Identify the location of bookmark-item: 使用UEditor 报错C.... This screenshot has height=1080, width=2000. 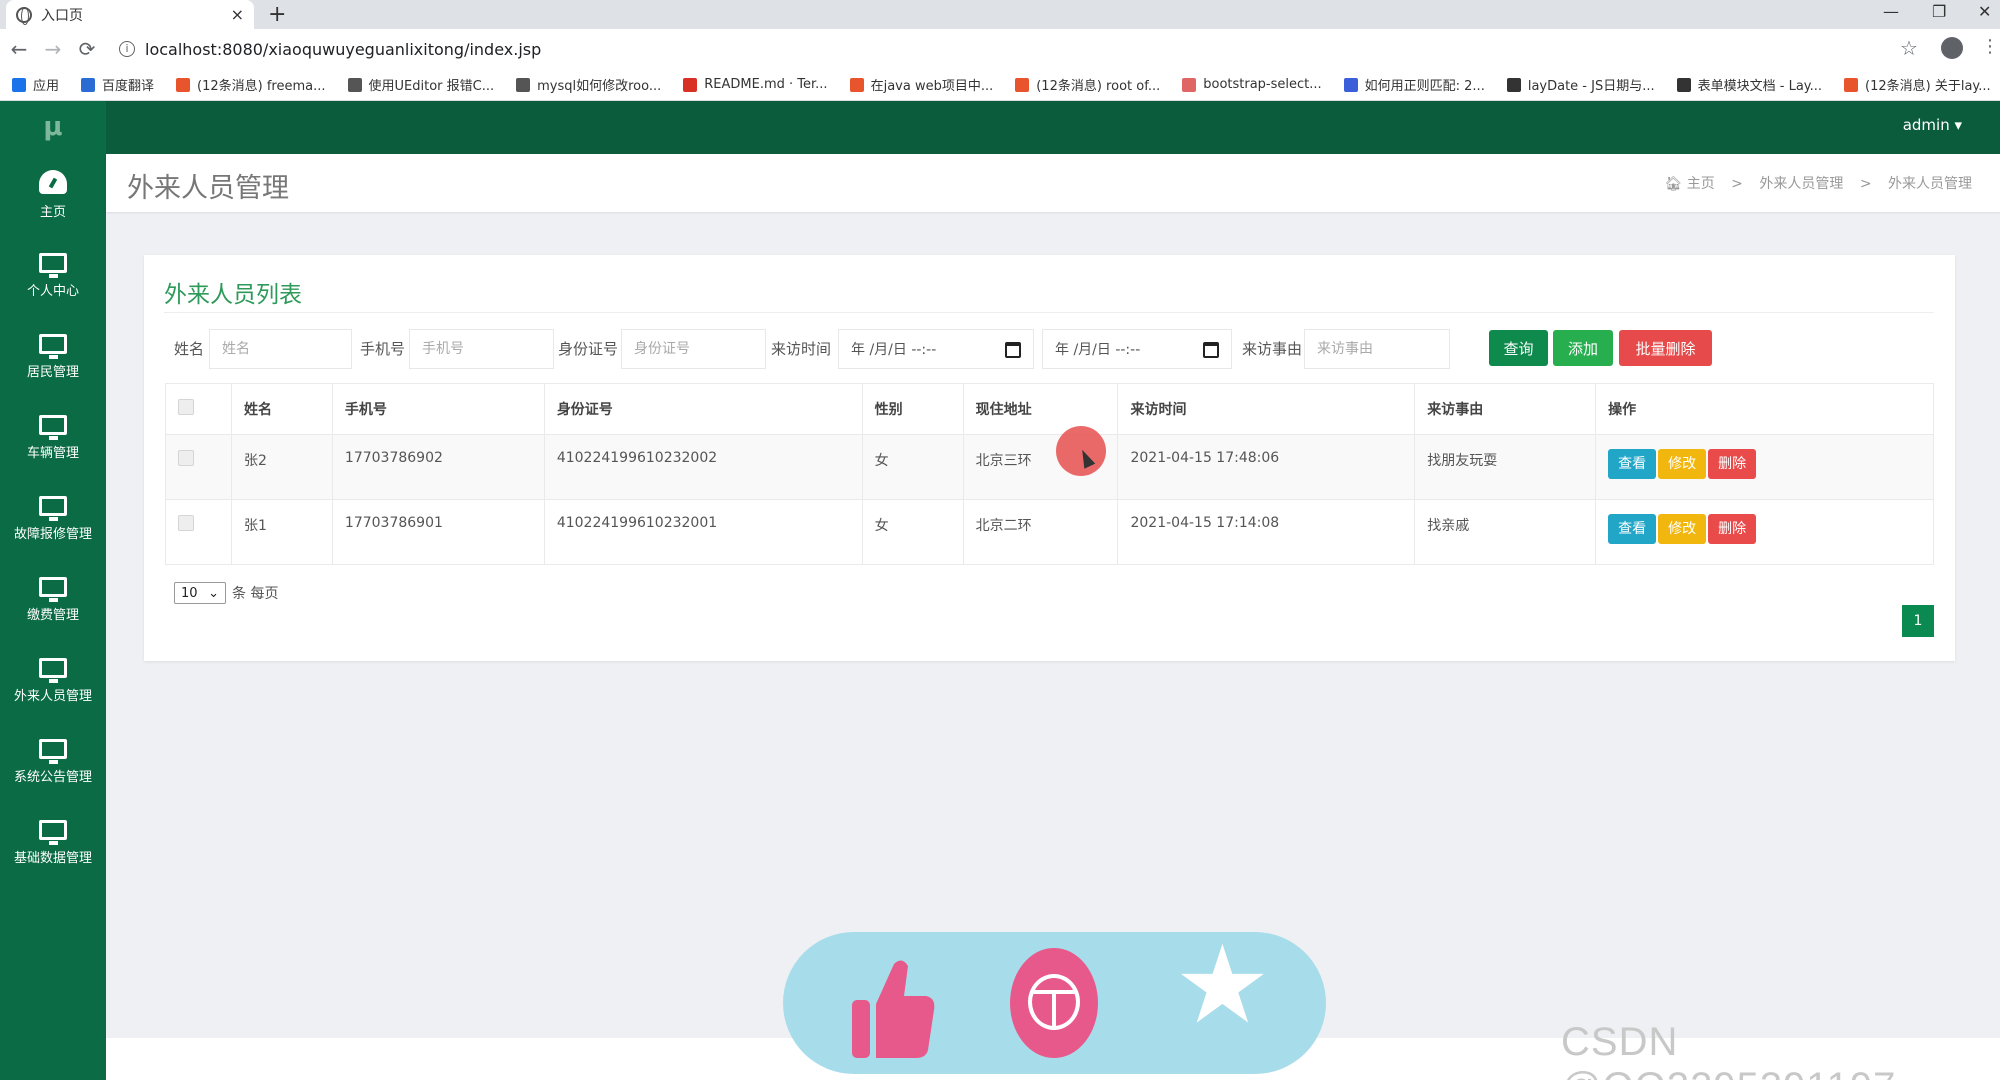
(420, 84).